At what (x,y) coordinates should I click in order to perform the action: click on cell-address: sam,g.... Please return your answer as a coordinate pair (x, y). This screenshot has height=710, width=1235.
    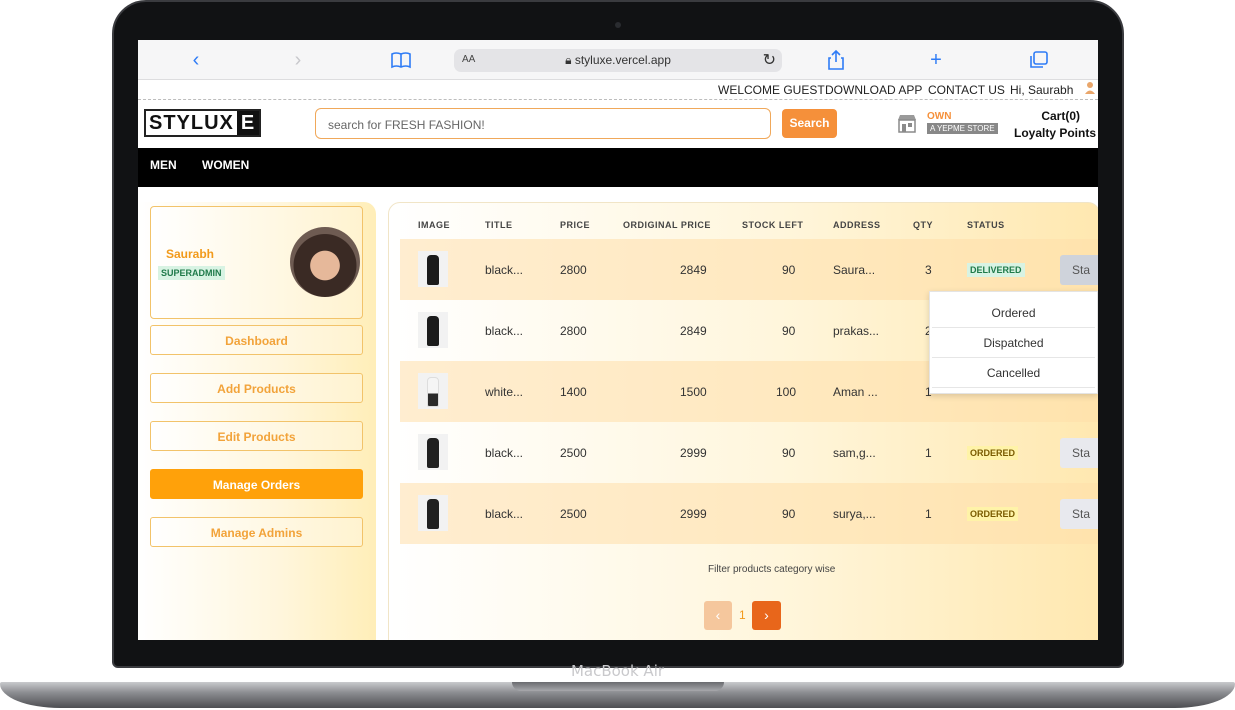
    Looking at the image, I should click on (854, 453).